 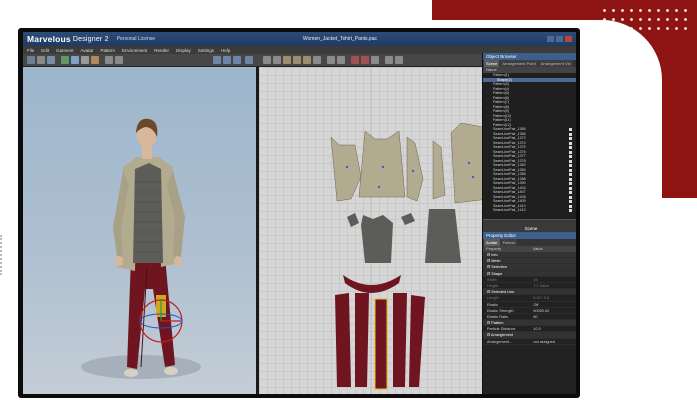 What do you see at coordinates (492, 255) in the screenshot?
I see `property-name: ⊟ Info` at bounding box center [492, 255].